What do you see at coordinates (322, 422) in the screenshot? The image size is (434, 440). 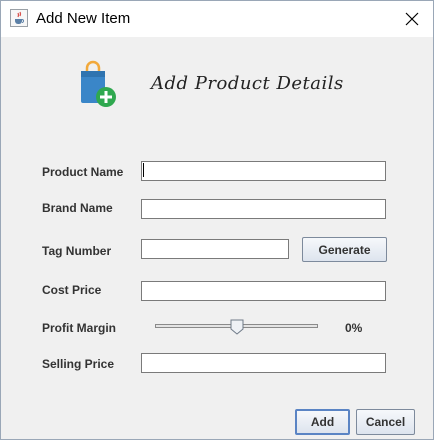 I see `add-button: Add` at bounding box center [322, 422].